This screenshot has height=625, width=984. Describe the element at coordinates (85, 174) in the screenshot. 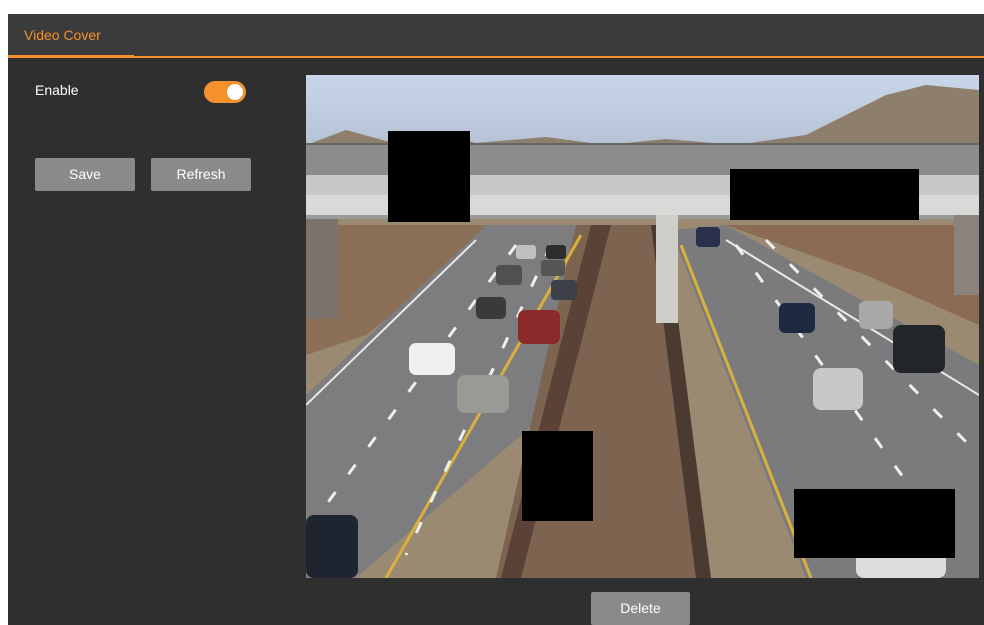

I see `save-button: Save` at that location.